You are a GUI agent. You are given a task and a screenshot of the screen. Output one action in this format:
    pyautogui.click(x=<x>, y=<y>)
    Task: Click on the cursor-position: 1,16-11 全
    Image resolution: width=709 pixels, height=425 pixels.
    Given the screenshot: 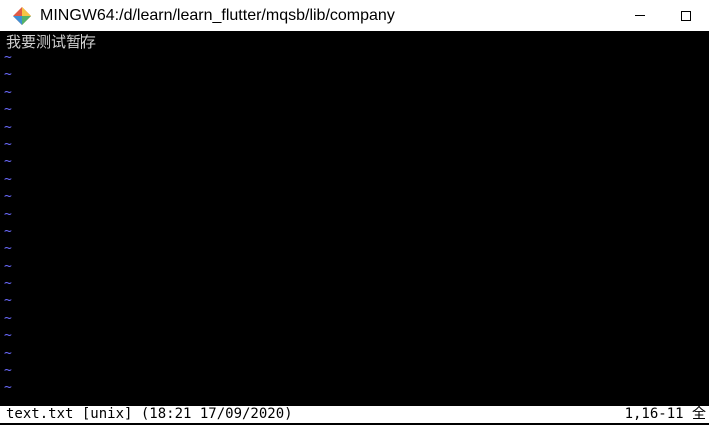 What is the action you would take?
    pyautogui.click(x=665, y=414)
    